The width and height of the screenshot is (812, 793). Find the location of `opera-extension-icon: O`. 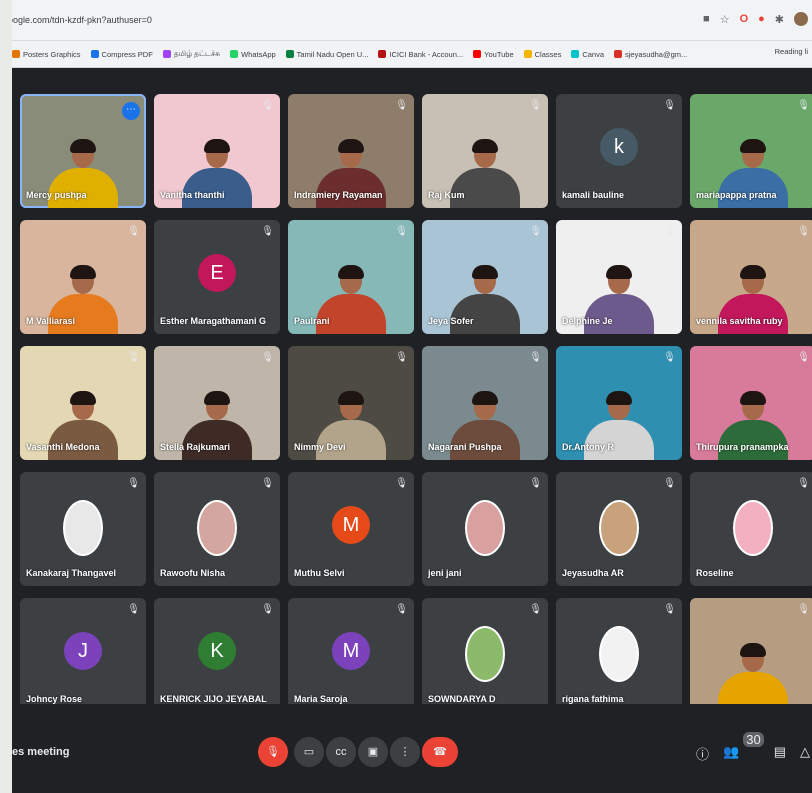

opera-extension-icon: O is located at coordinates (744, 19).